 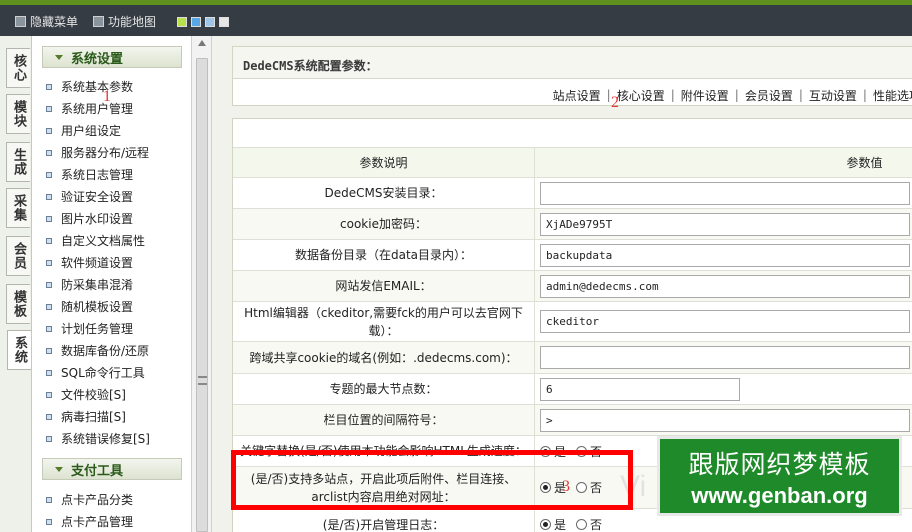 I want to click on sidebar-item: 病毒扫描[S], so click(x=98, y=417).